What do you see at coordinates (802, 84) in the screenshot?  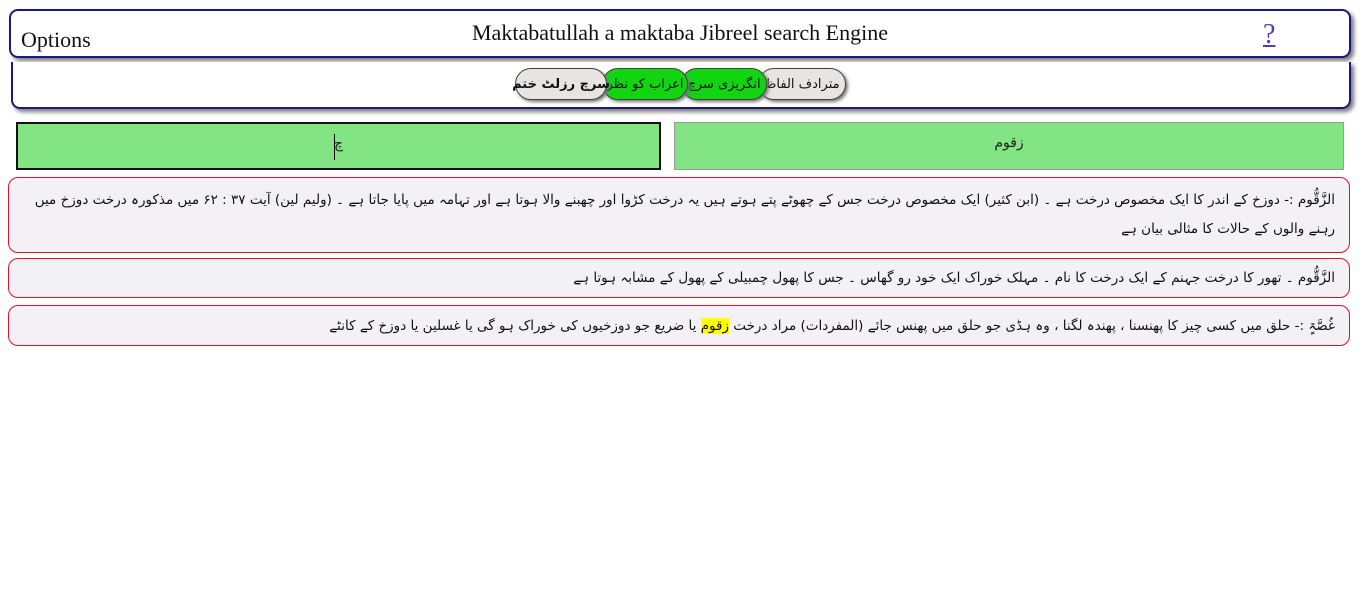 I see `synonyms-button: مترادف الفاظ` at bounding box center [802, 84].